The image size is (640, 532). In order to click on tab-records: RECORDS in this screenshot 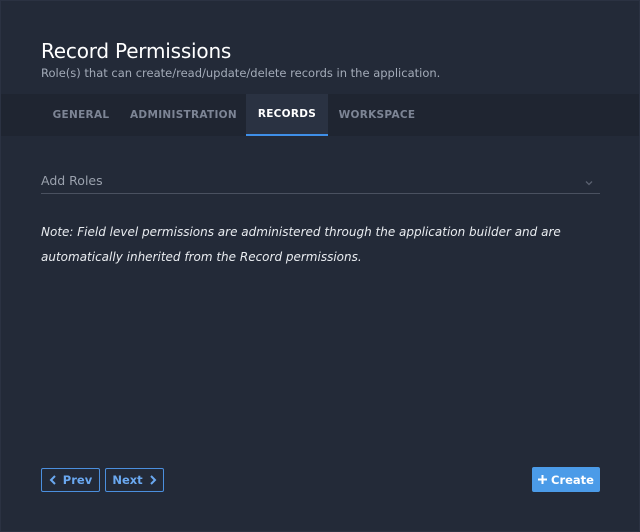, I will do `click(287, 115)`.